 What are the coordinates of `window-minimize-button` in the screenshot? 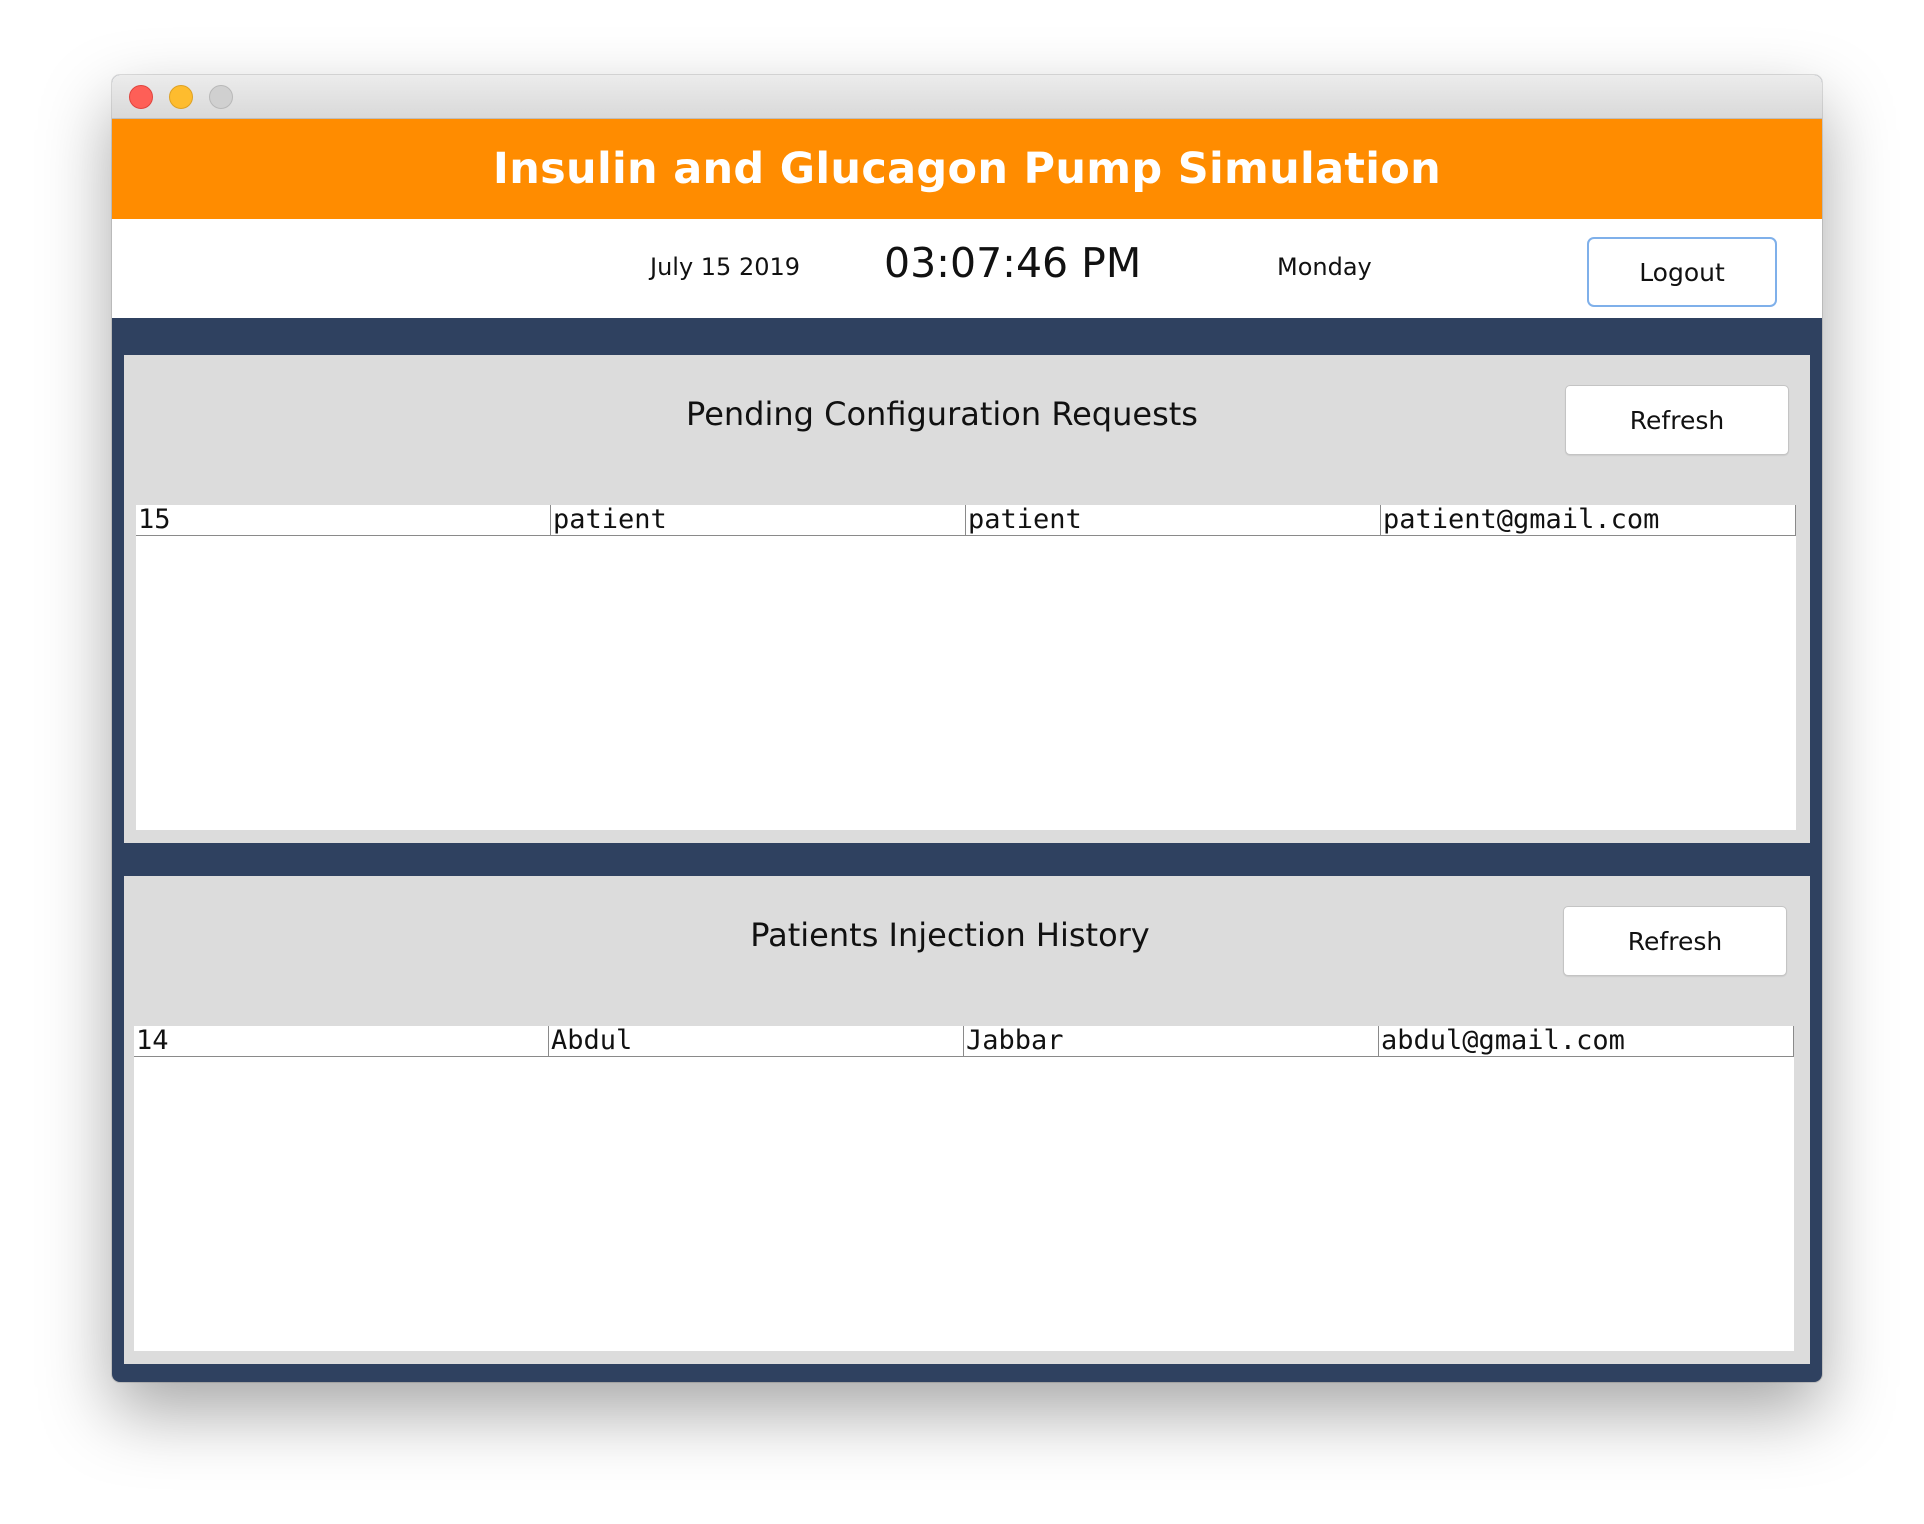 It's located at (181, 97).